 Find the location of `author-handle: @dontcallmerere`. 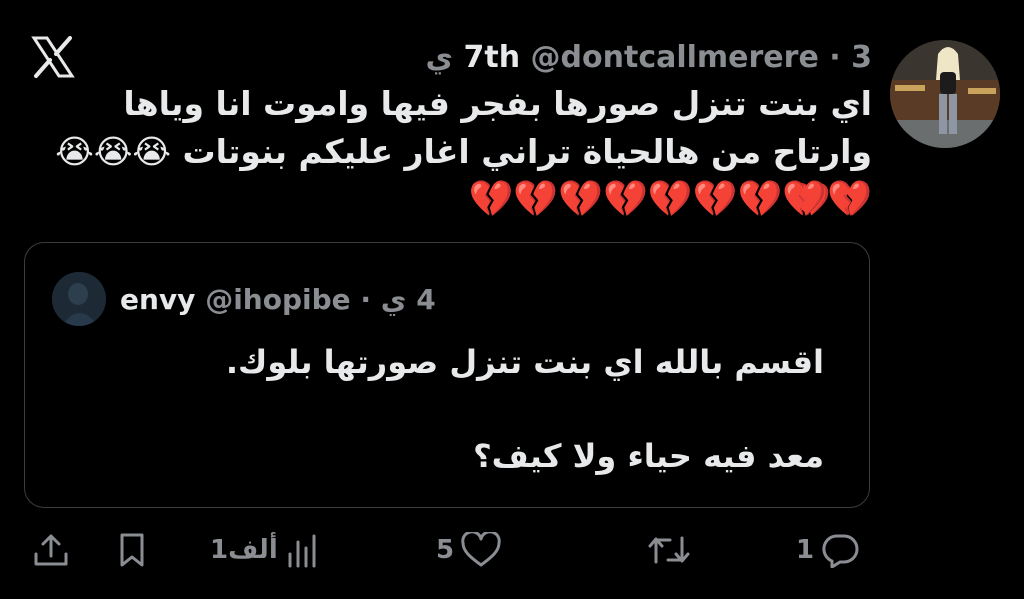

author-handle: @dontcallmerere is located at coordinates (675, 57).